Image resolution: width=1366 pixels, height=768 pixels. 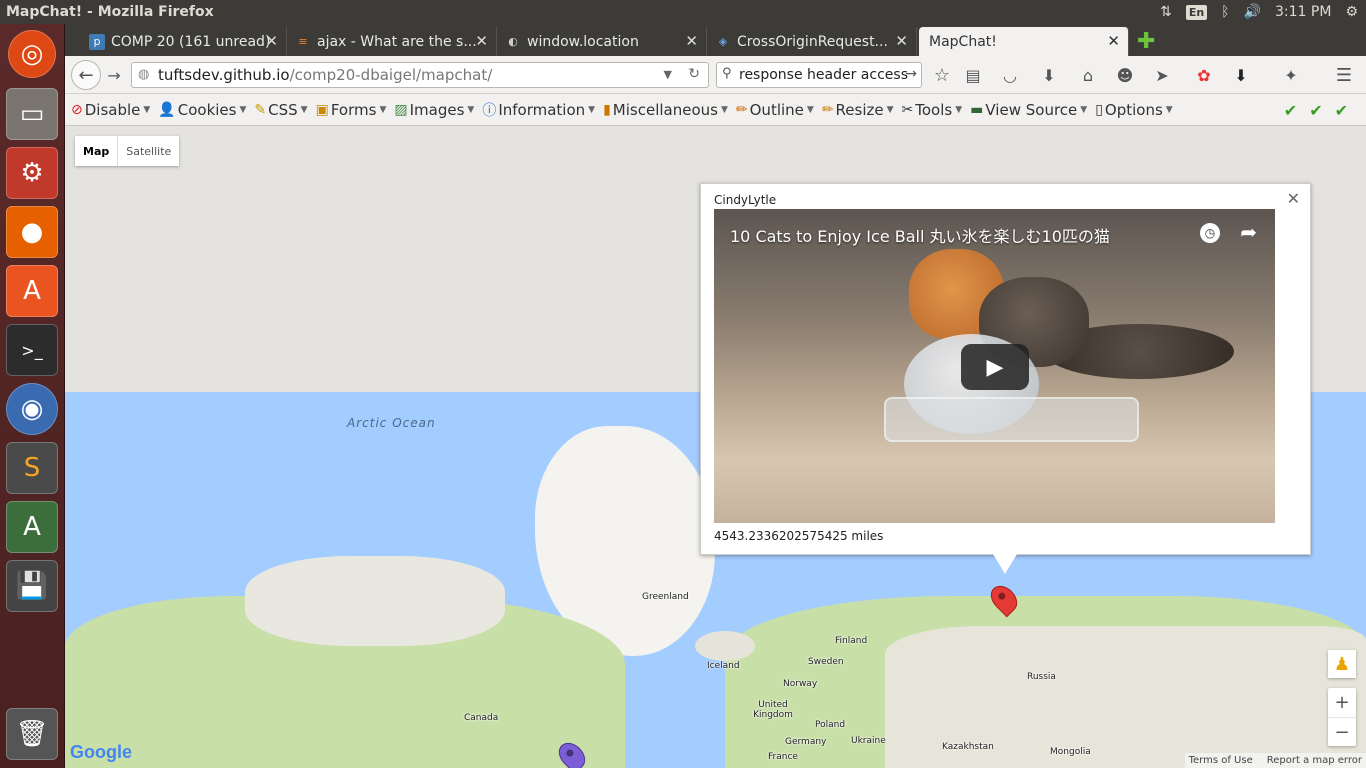 What do you see at coordinates (101, 752) in the screenshot?
I see `google-logo: Google` at bounding box center [101, 752].